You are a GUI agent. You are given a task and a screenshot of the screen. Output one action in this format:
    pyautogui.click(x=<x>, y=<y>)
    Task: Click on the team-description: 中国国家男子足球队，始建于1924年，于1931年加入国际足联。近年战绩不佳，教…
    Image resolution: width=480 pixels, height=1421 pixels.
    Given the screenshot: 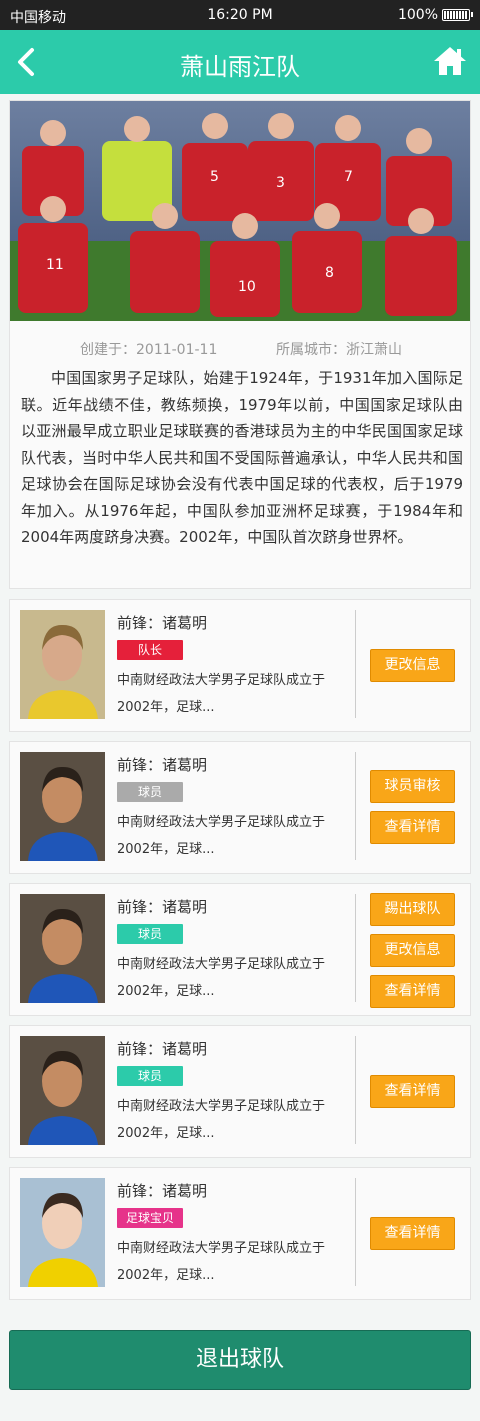 What is the action you would take?
    pyautogui.click(x=242, y=457)
    